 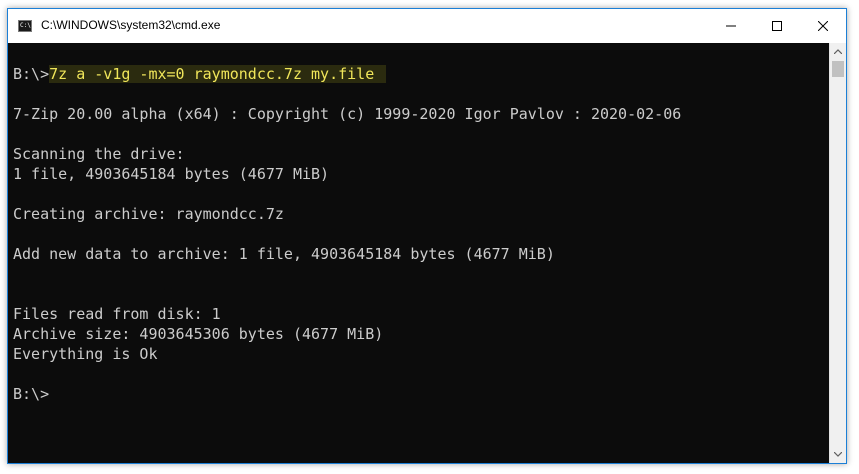 What do you see at coordinates (85, 354) in the screenshot?
I see `output-line-status: Everything is Ok` at bounding box center [85, 354].